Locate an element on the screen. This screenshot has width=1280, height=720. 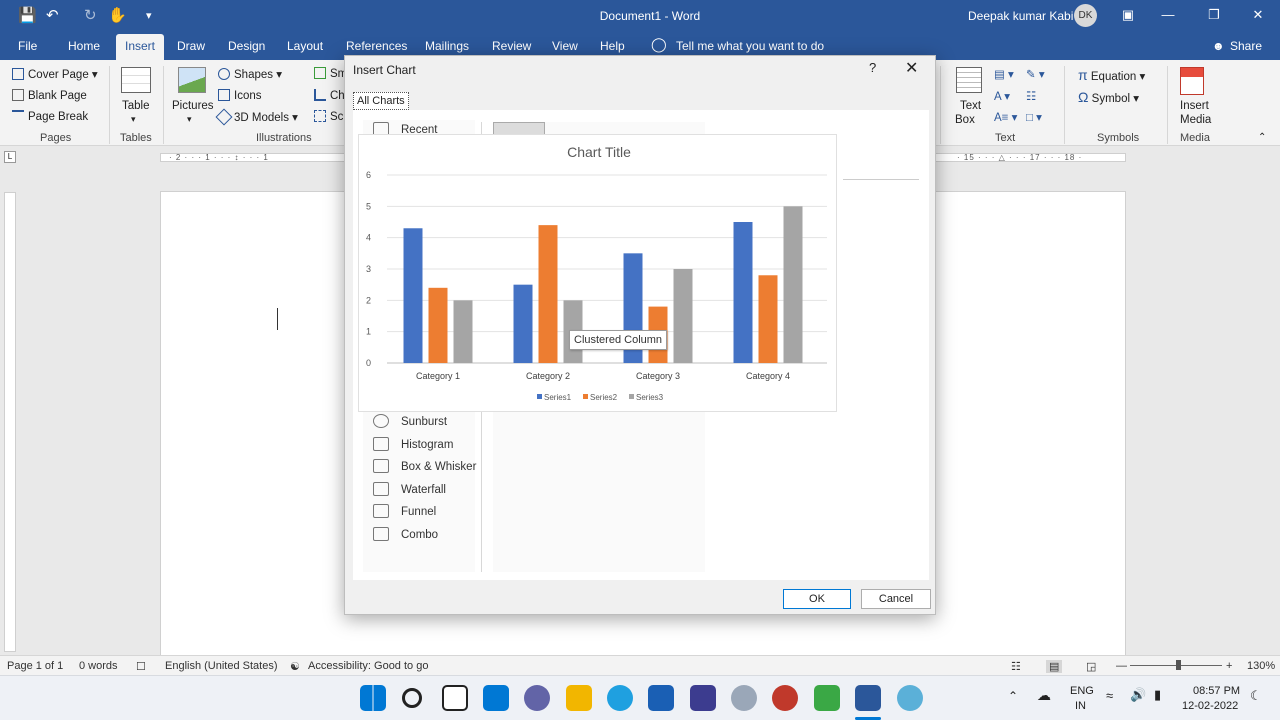
avatar: DK is located at coordinates (1085, 15).